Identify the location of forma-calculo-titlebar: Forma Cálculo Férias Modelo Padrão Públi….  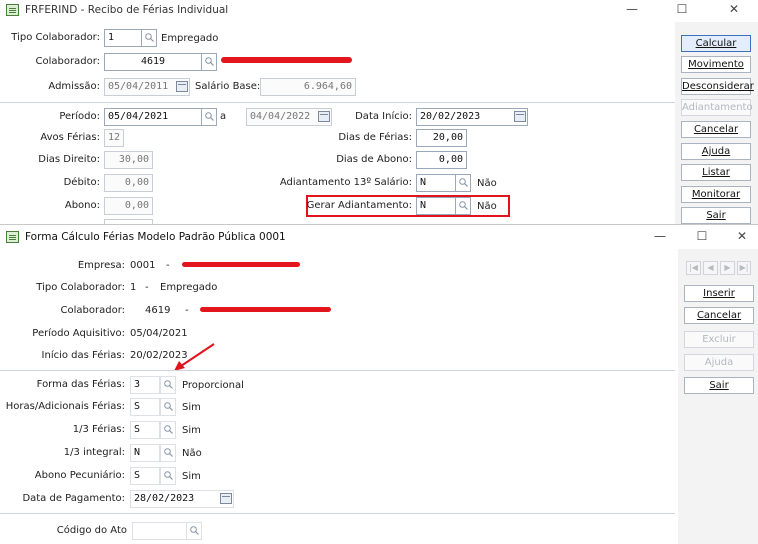
(379, 237).